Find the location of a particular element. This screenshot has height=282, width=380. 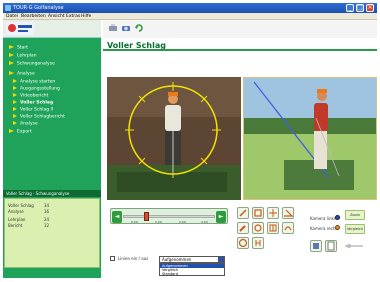

save-tool-button is located at coordinates (316, 246).